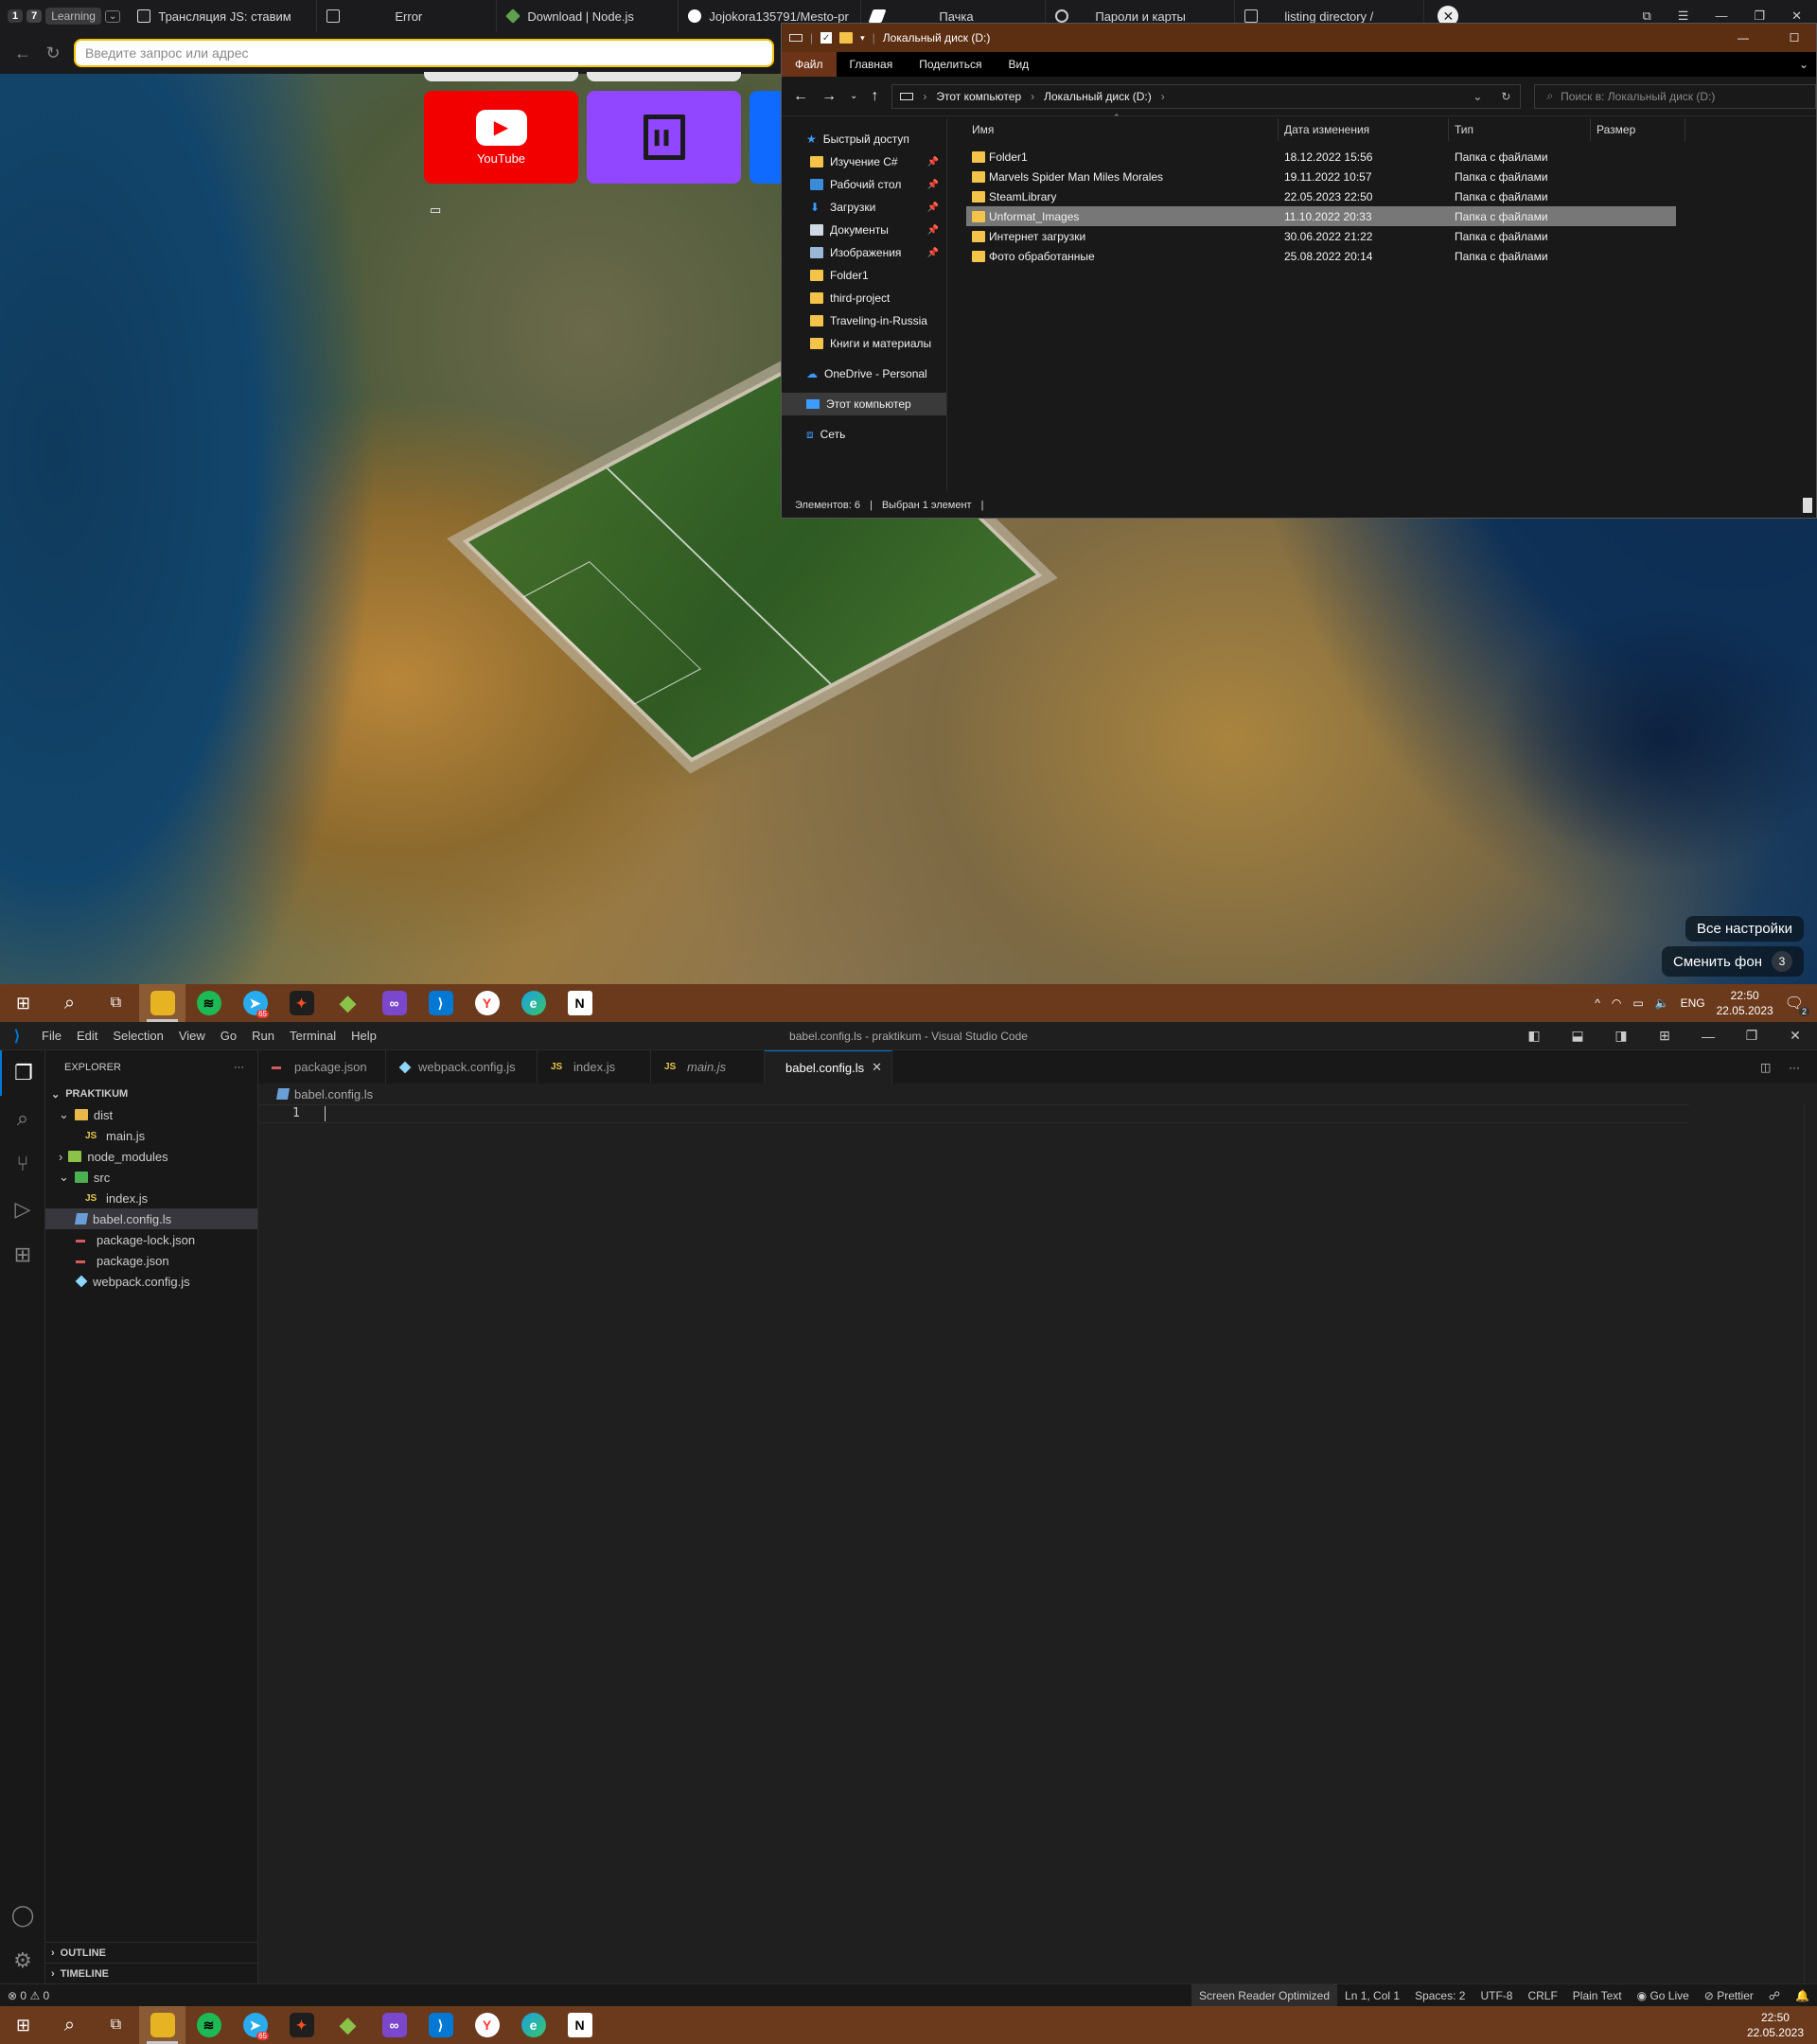  Describe the element at coordinates (112, 16) in the screenshot. I see `chevron-down-icon: ⌄` at that location.